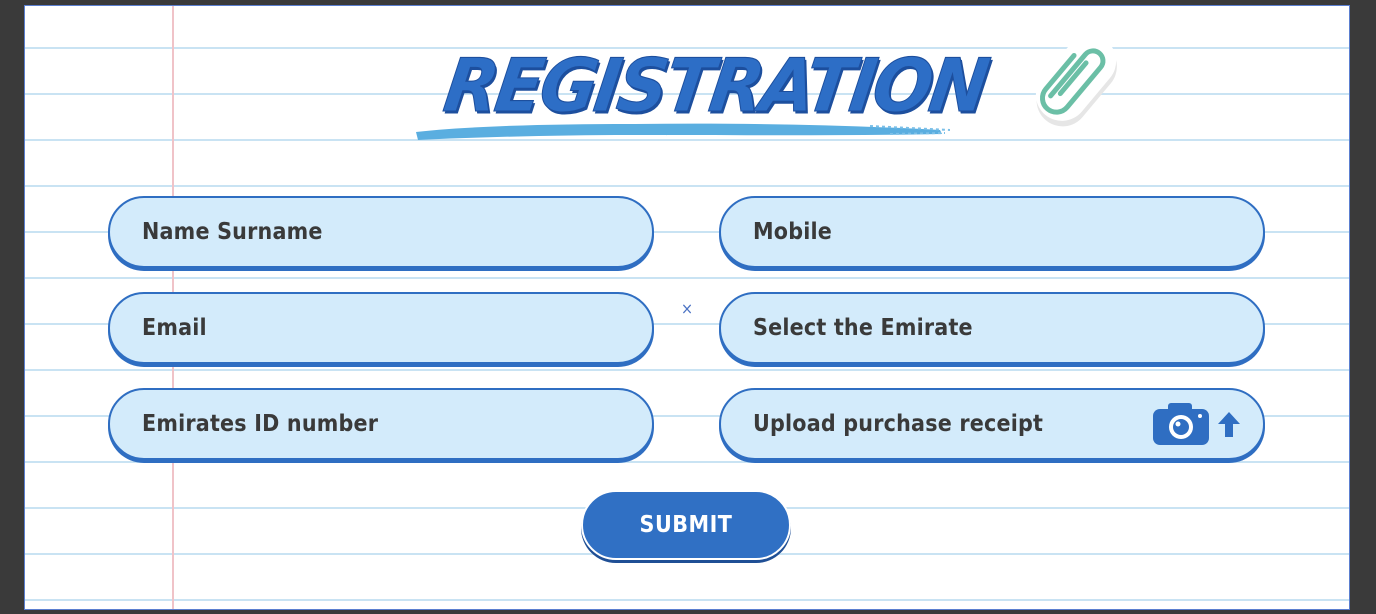 This screenshot has width=1376, height=614. I want to click on email-field: Email, so click(381, 328).